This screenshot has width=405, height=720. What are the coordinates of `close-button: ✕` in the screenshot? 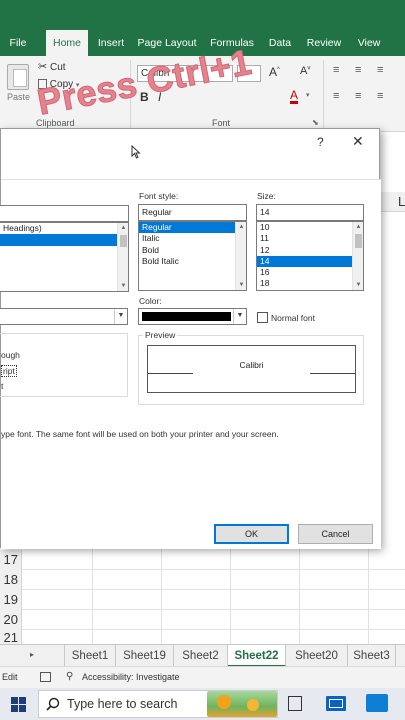 It's located at (358, 141).